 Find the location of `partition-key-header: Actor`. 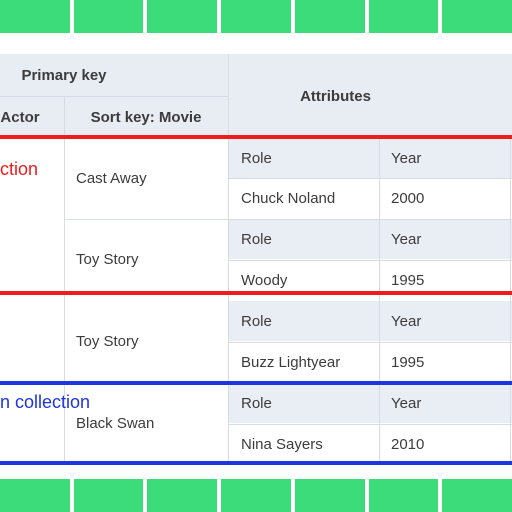

partition-key-header: Actor is located at coordinates (32, 117).